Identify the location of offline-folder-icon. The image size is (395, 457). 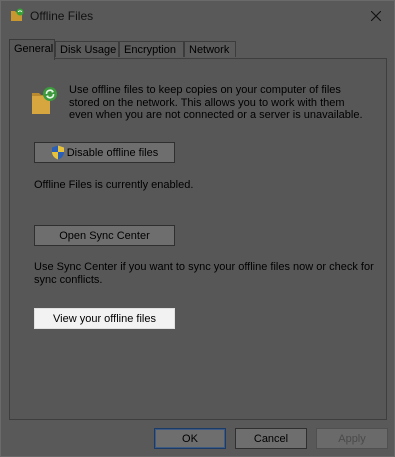
(44, 100).